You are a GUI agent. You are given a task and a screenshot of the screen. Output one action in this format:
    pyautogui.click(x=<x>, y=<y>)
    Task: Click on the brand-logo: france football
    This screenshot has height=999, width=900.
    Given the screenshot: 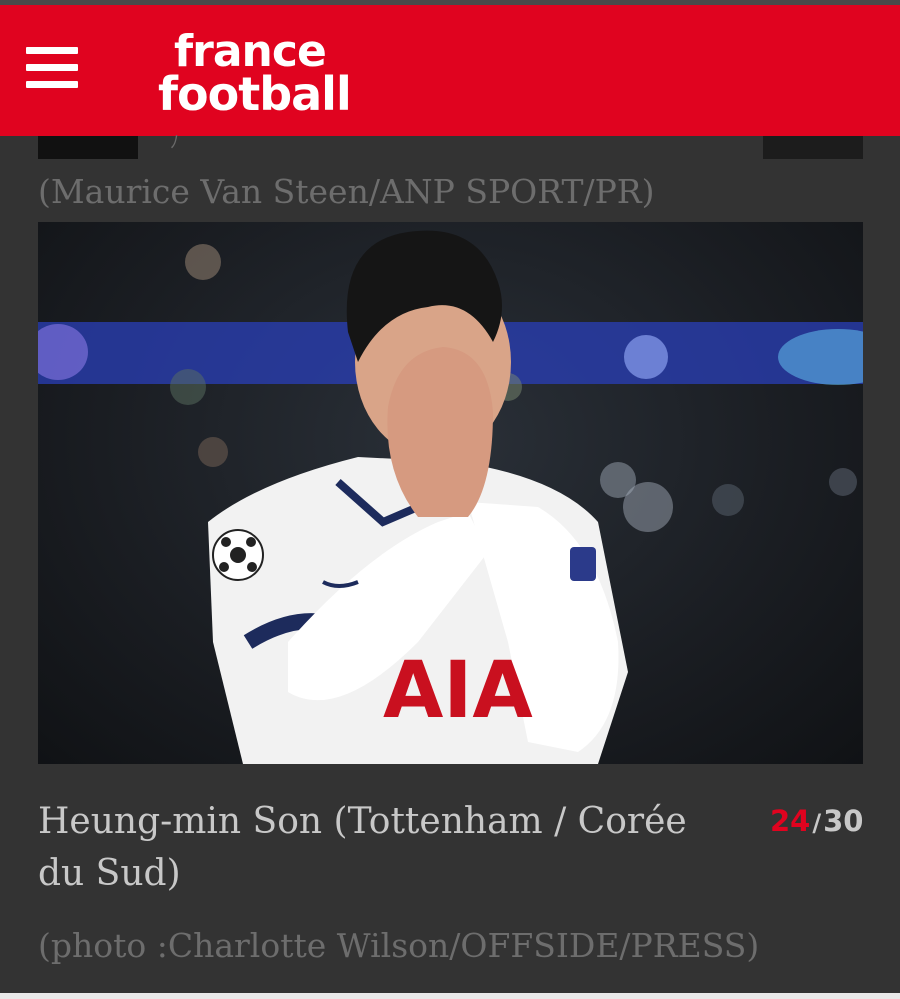 What is the action you would take?
    pyautogui.click(x=258, y=75)
    